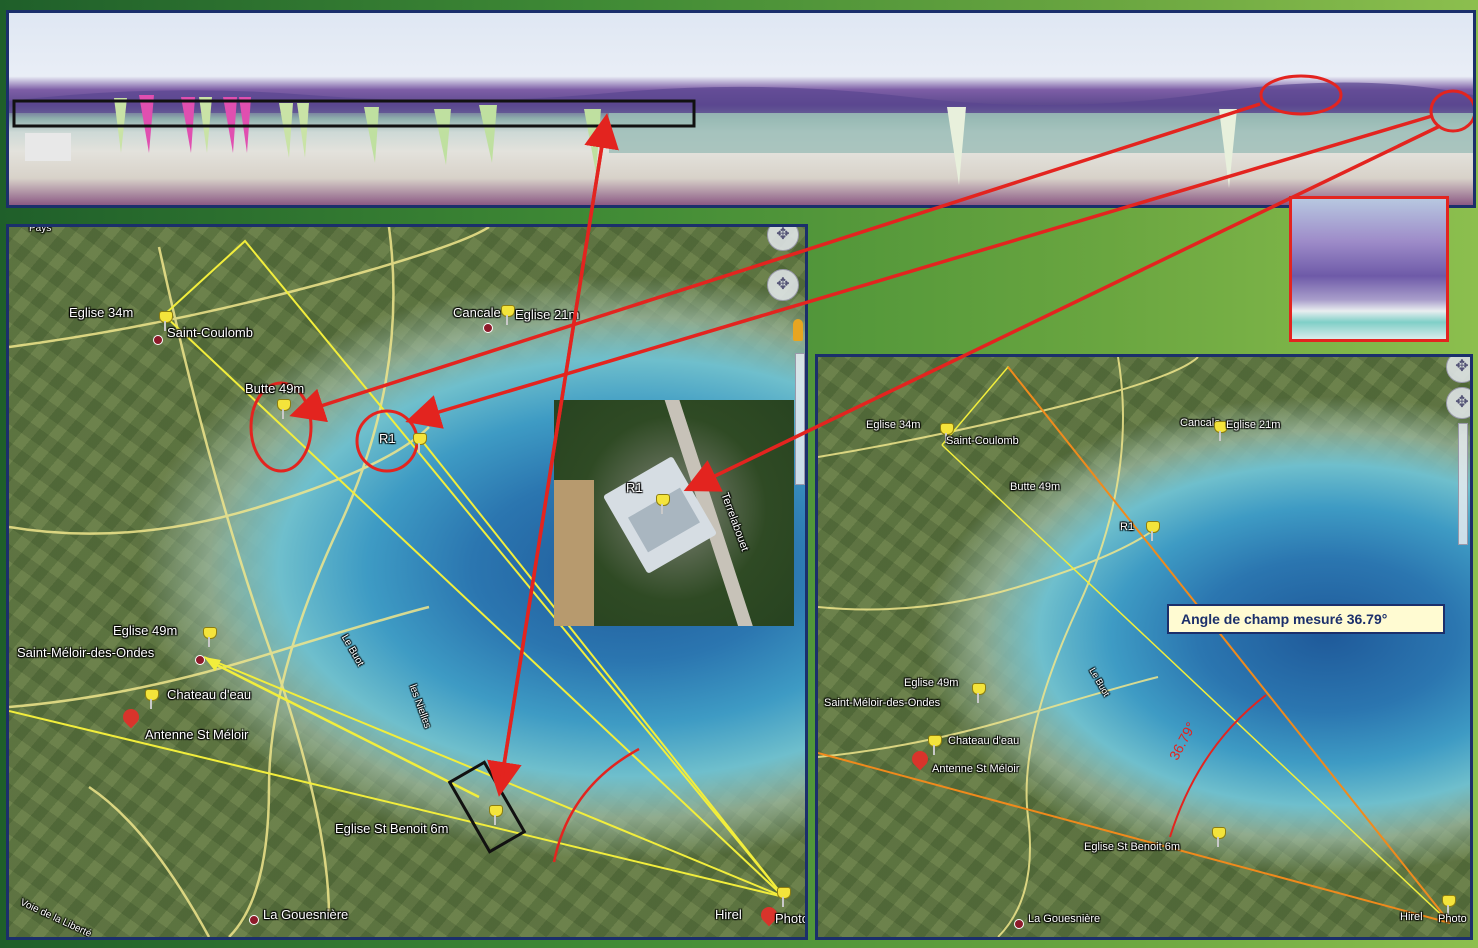 The image size is (1478, 948). Describe the element at coordinates (634, 487) in the screenshot. I see `inset-label-r1: R1` at that location.